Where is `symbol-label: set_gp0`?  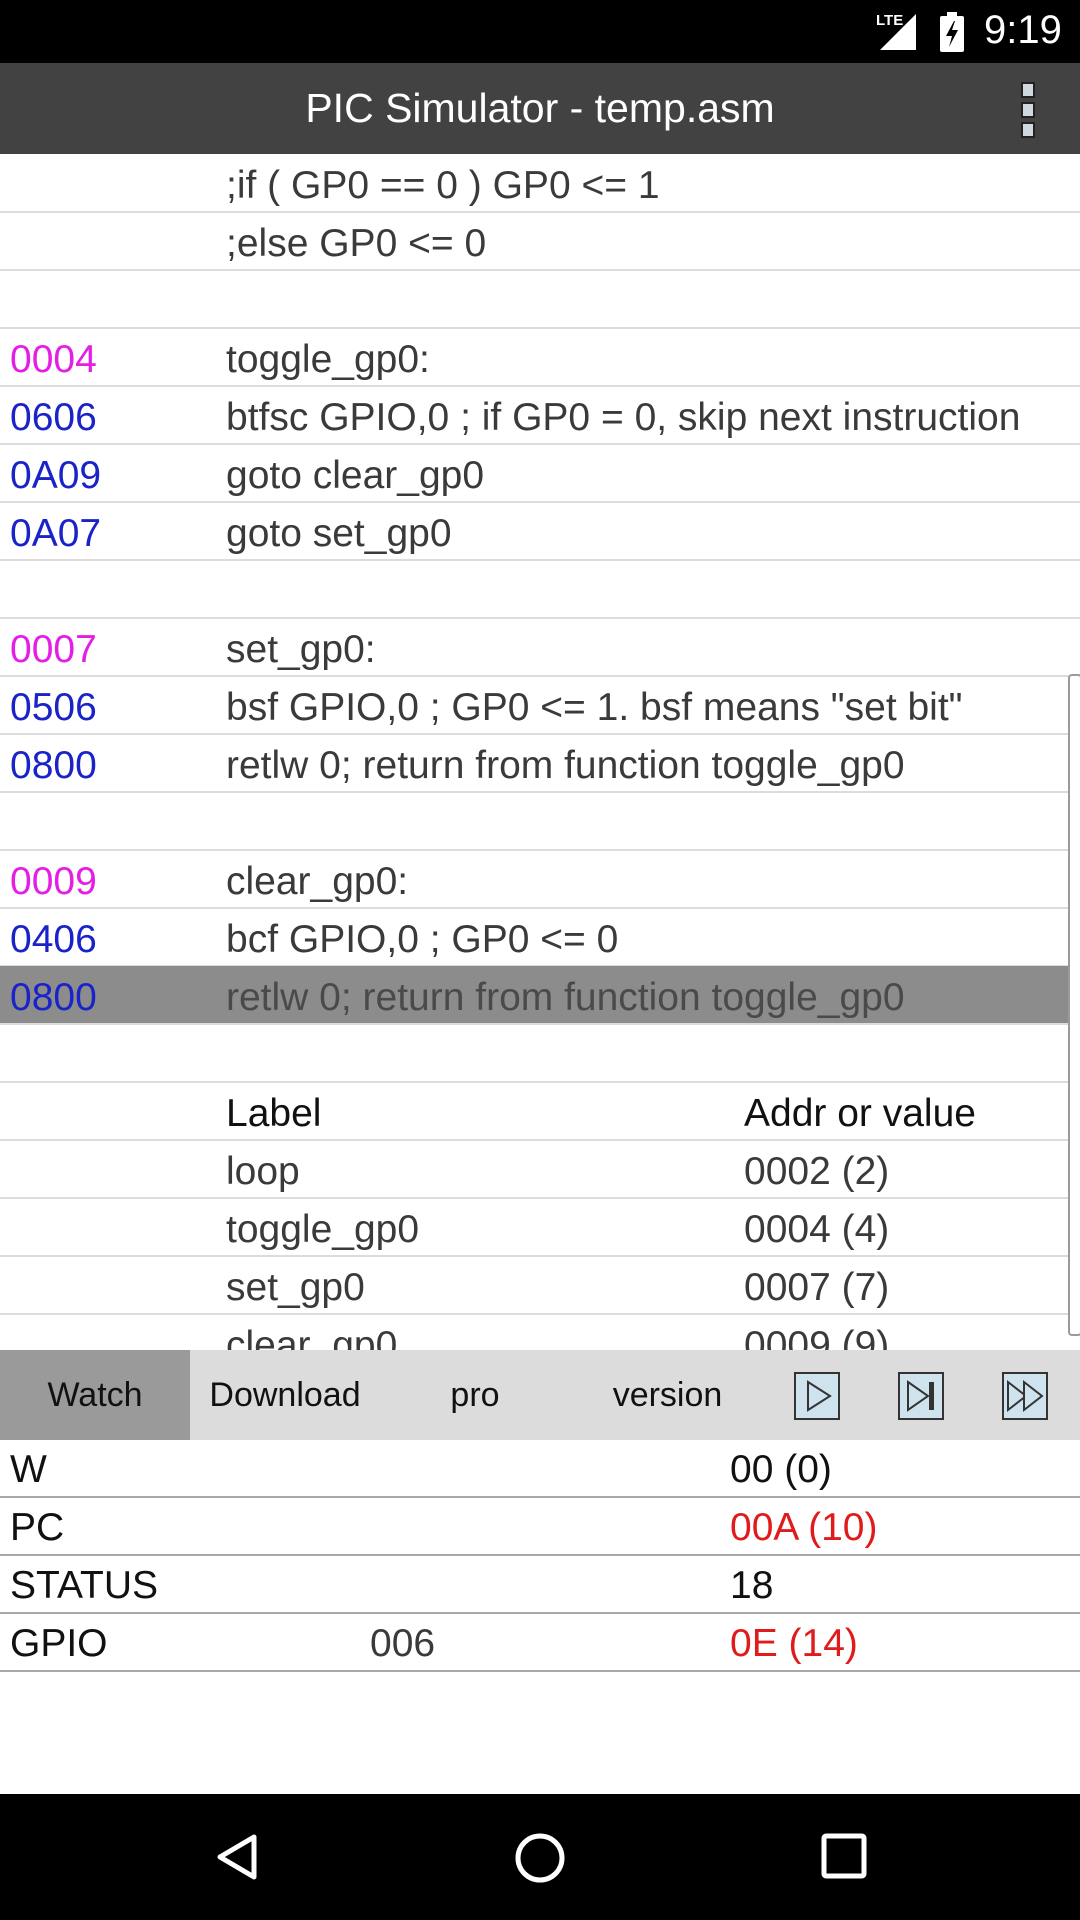
symbol-label: set_gp0 is located at coordinates (295, 1287).